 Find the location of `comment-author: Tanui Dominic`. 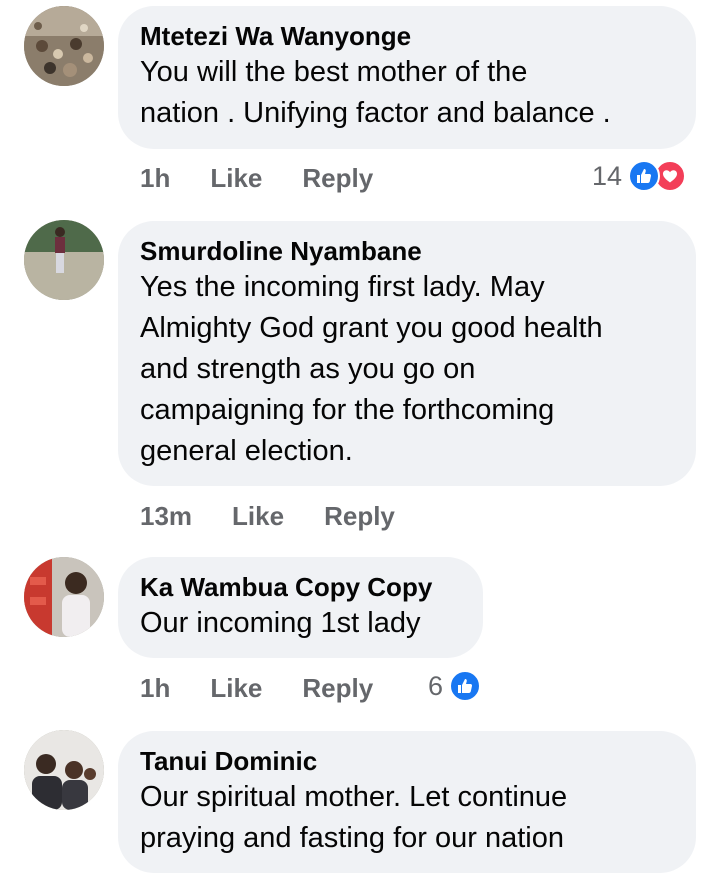

comment-author: Tanui Dominic is located at coordinates (406, 761).